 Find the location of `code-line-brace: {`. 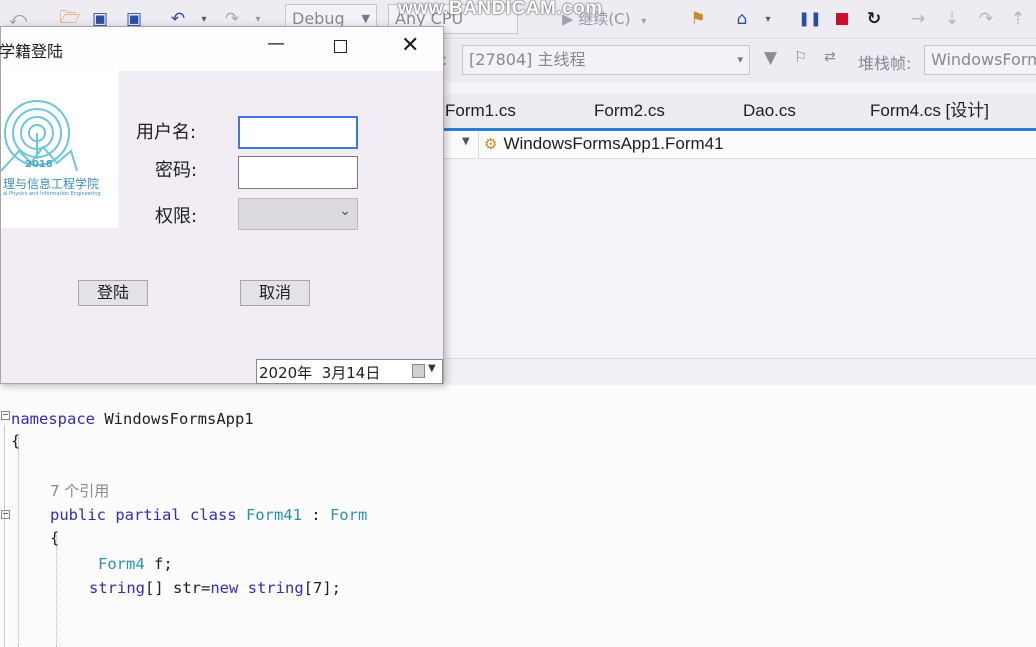

code-line-brace: { is located at coordinates (16, 441).